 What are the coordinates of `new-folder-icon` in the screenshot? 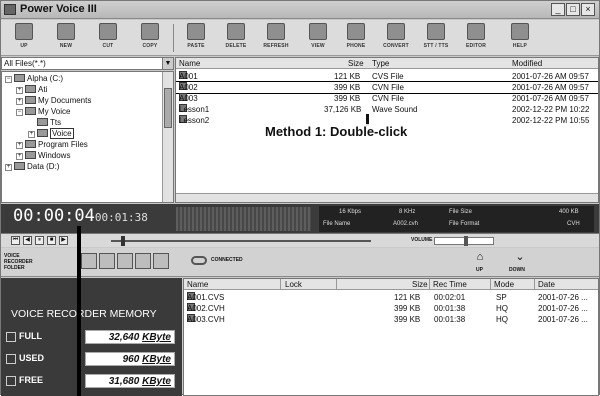 It's located at (66, 31).